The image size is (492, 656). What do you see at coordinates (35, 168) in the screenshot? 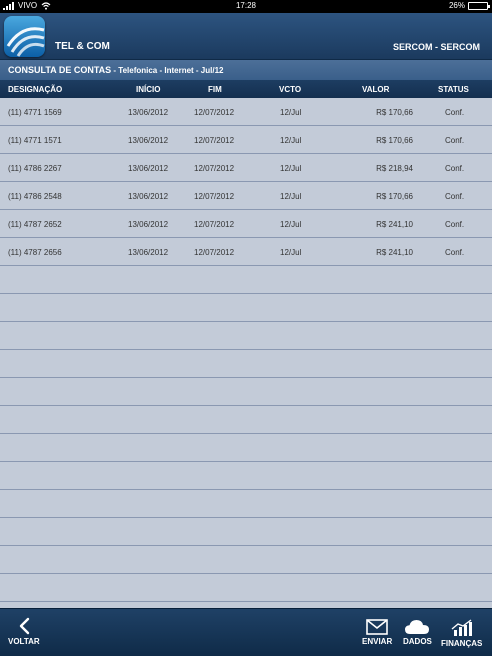
I see `cell-designacao: (11) 4786 2267` at bounding box center [35, 168].